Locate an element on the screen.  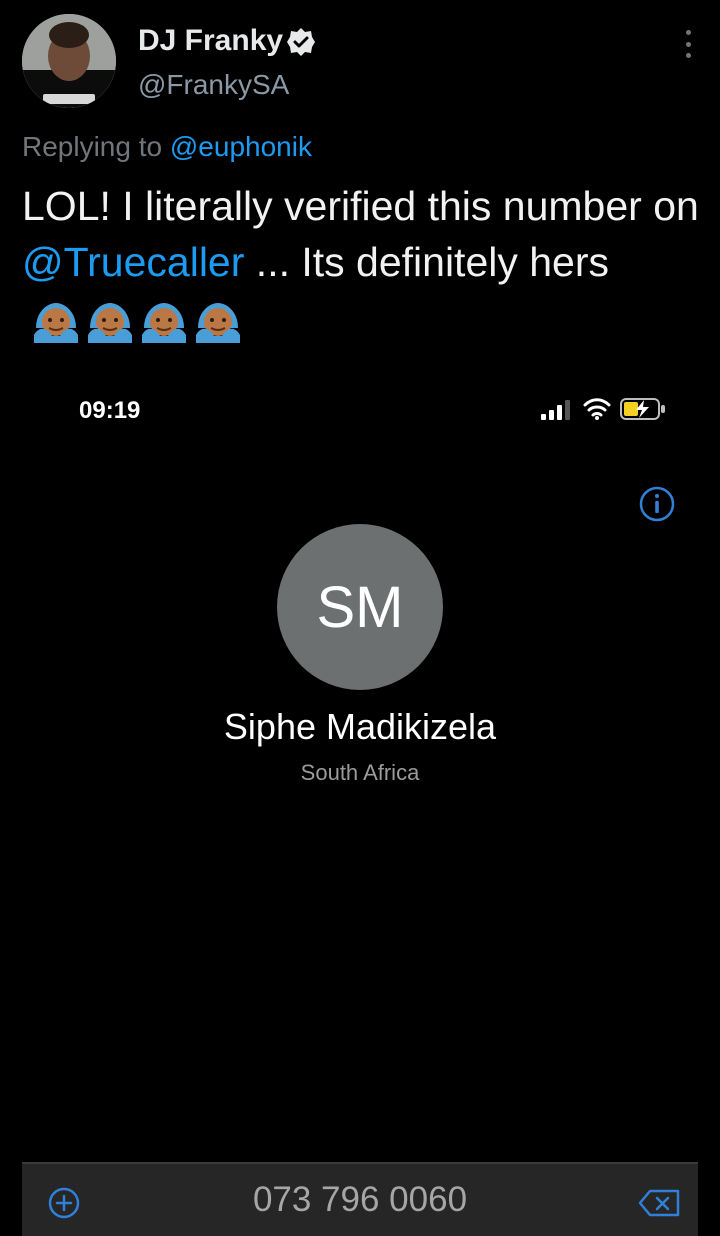
avatar-image is located at coordinates (69, 61).